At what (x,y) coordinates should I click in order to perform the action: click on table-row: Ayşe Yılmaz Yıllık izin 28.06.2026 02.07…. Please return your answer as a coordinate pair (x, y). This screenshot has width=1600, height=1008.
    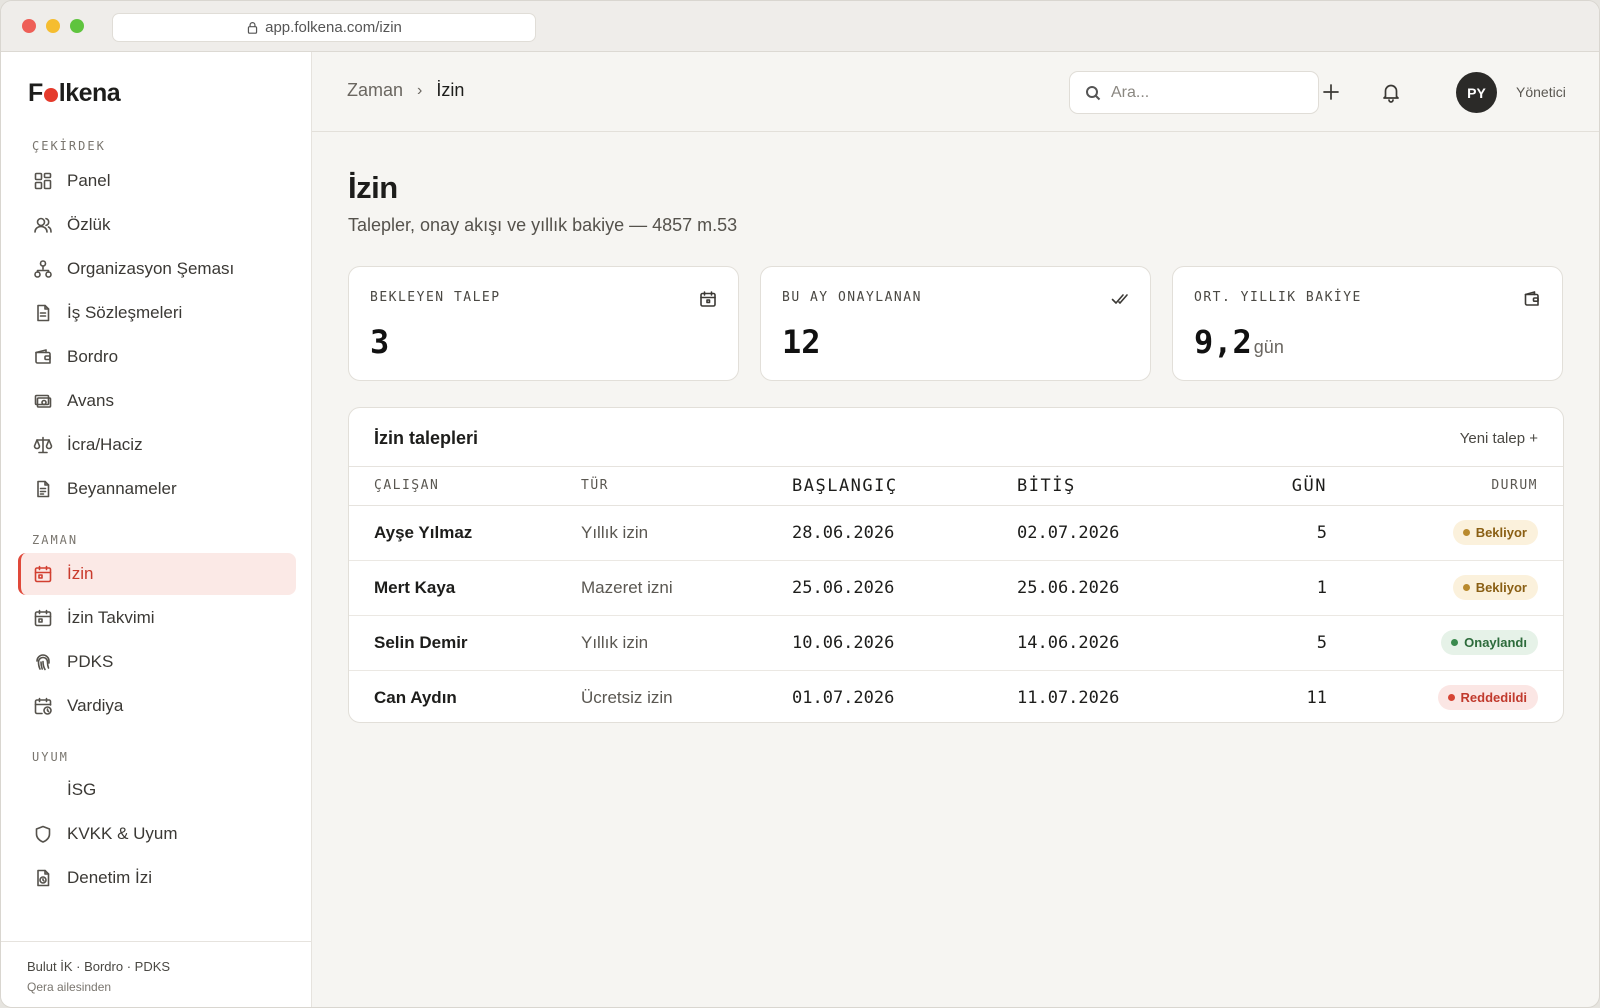
    Looking at the image, I should click on (956, 533).